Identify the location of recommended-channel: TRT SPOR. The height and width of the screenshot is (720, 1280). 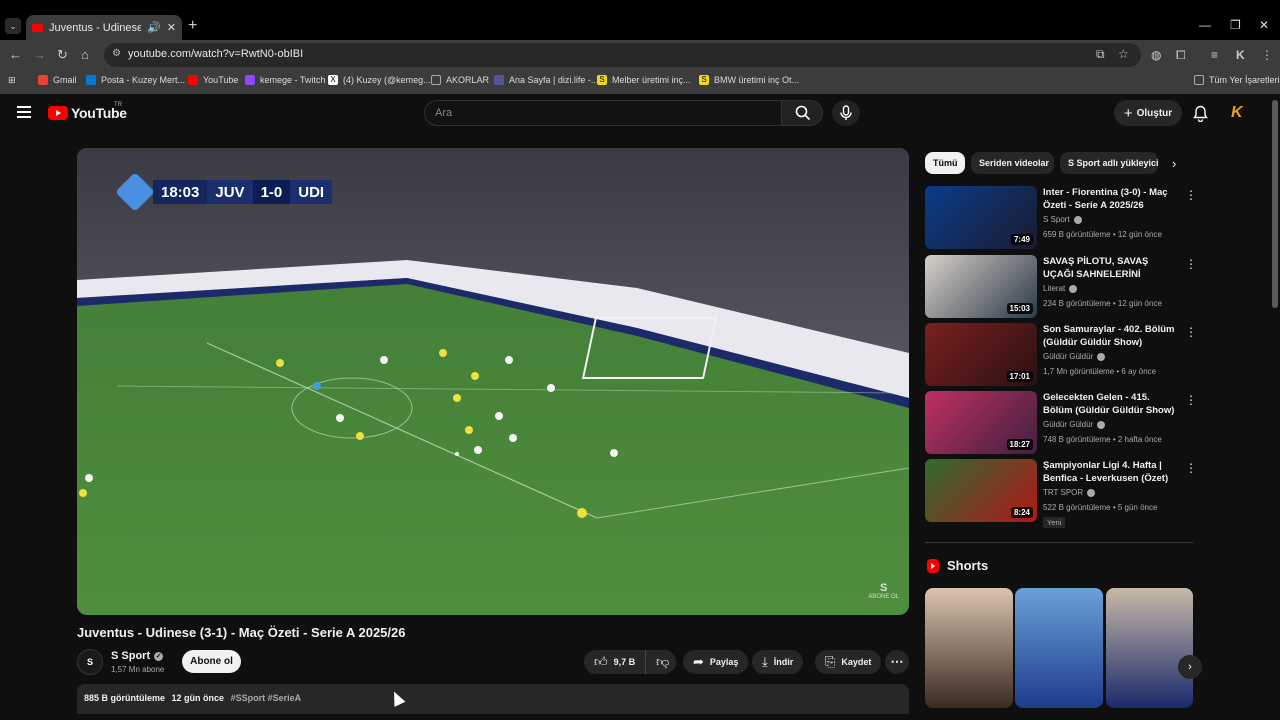
(1069, 492).